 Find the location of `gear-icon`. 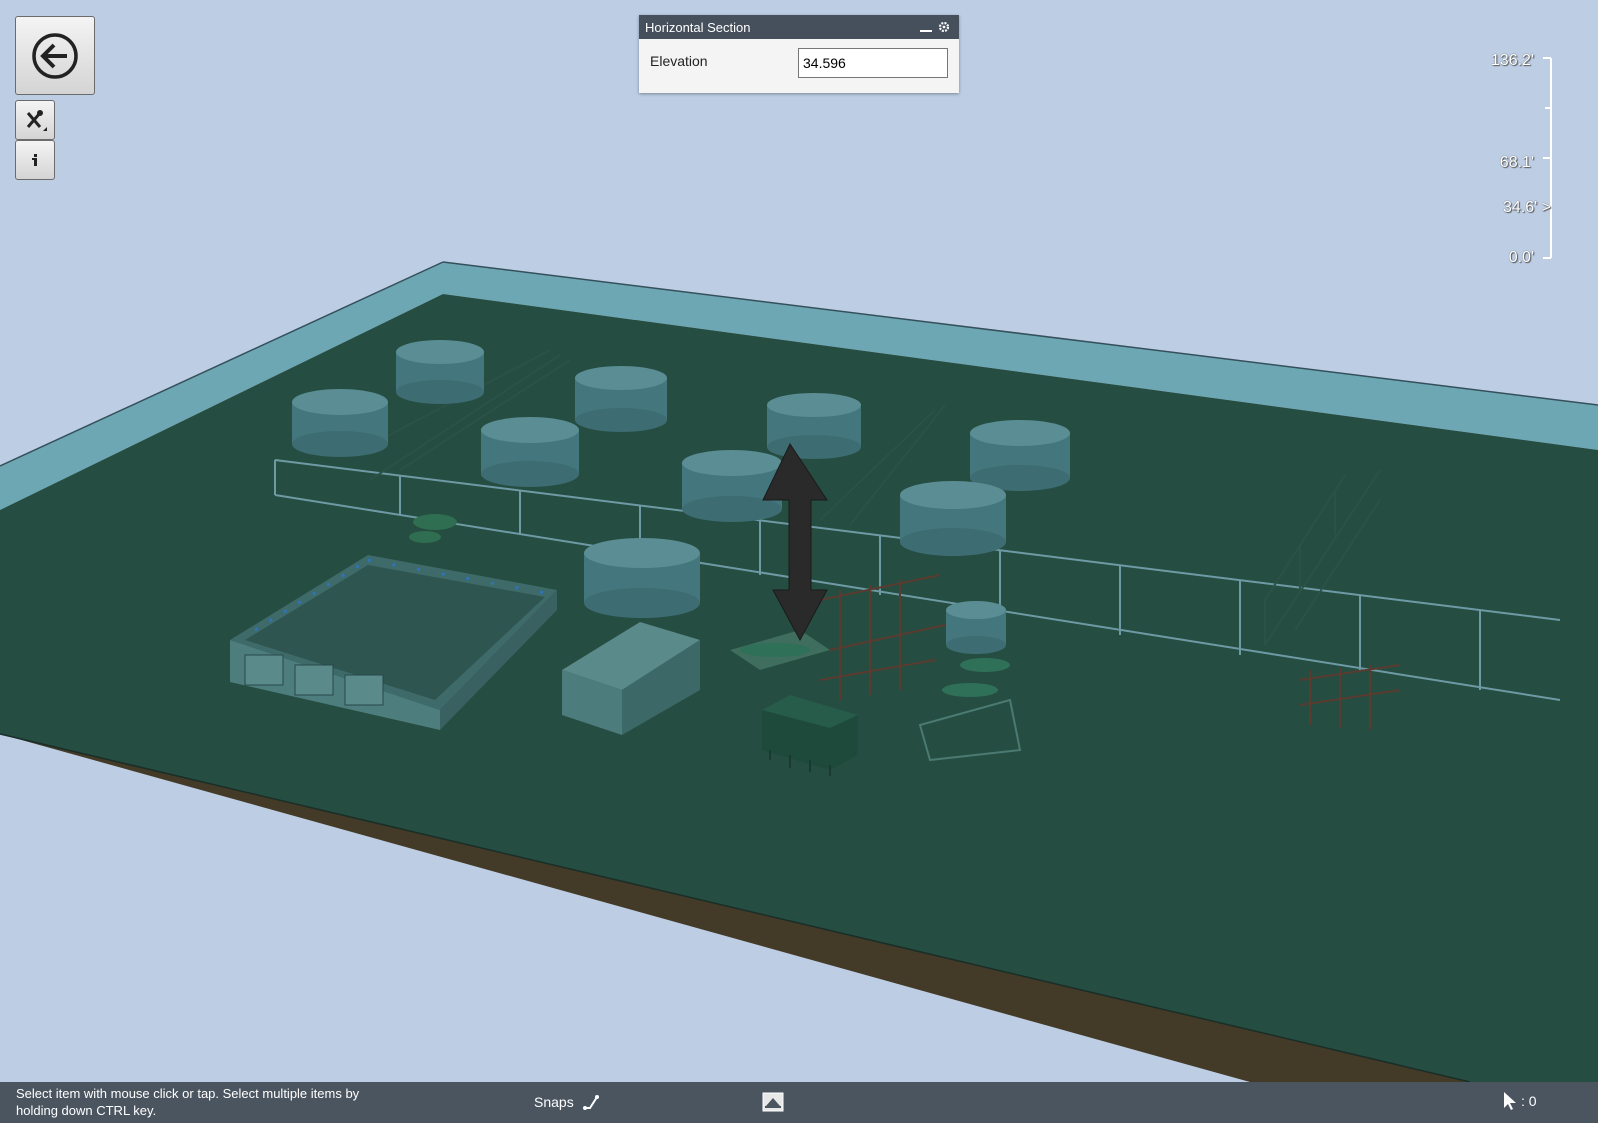

gear-icon is located at coordinates (944, 27).